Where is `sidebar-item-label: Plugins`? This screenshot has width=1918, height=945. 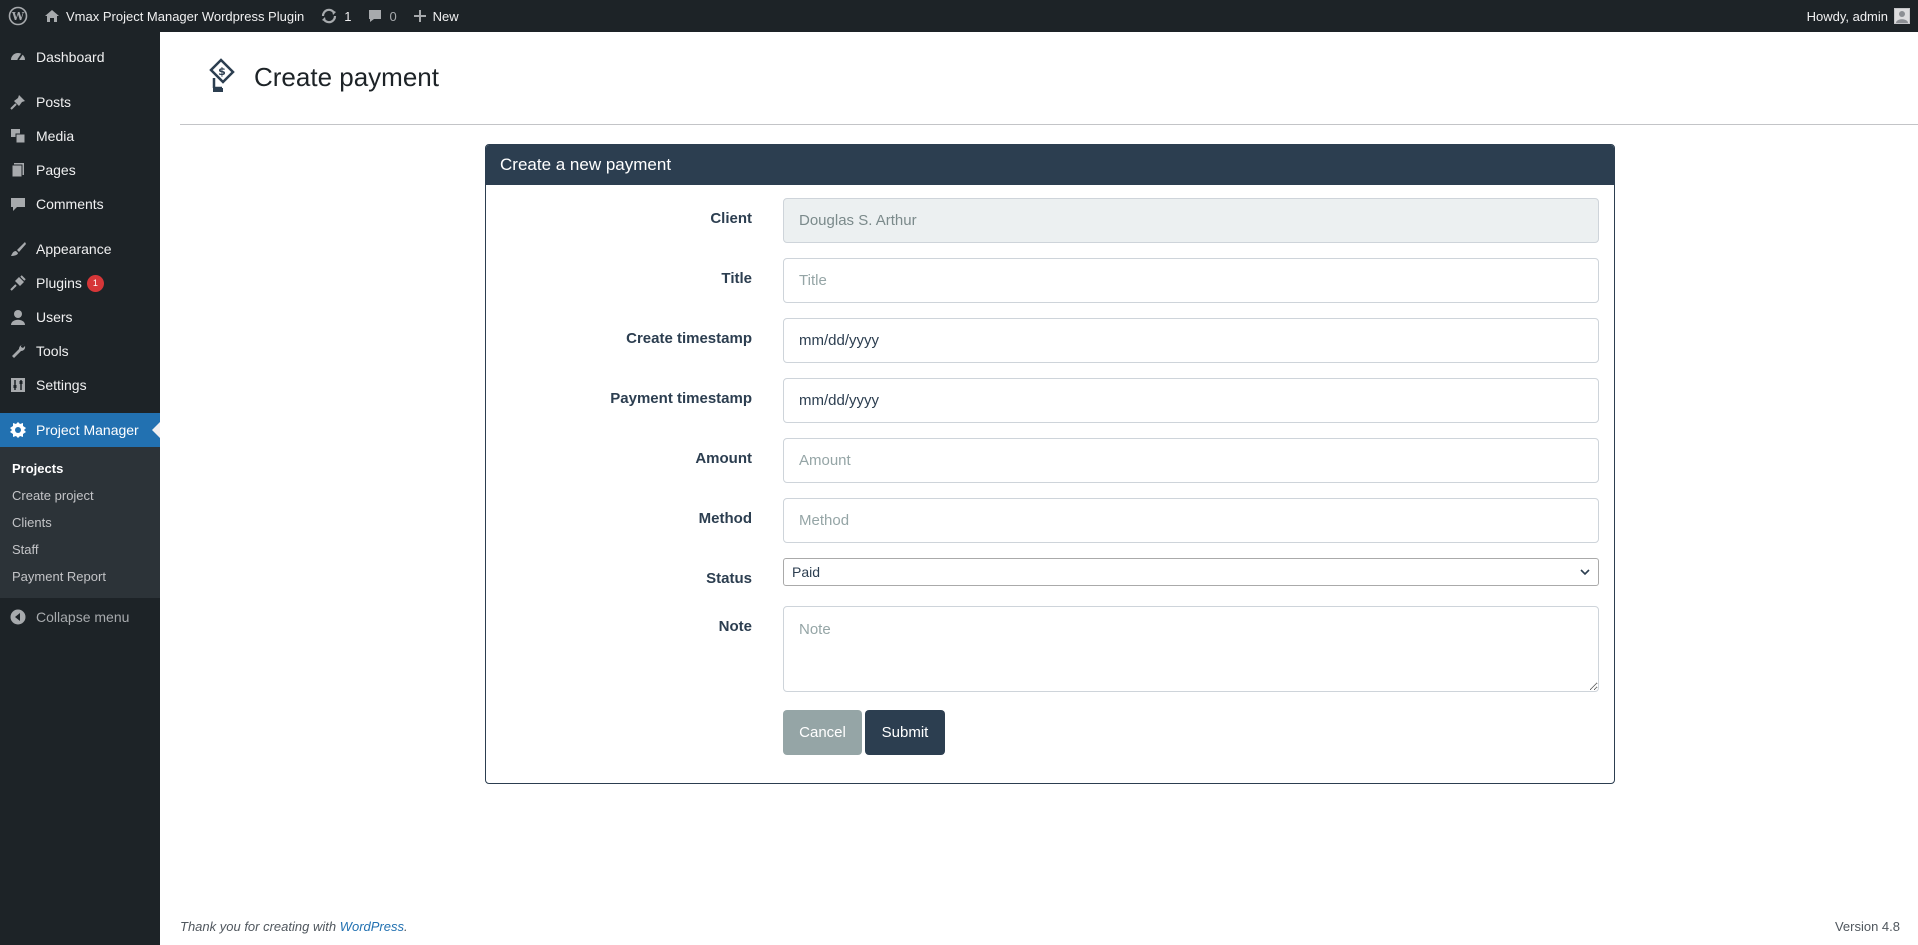 sidebar-item-label: Plugins is located at coordinates (59, 283).